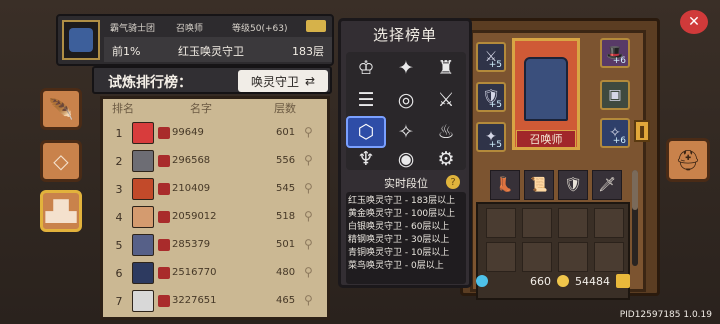 The width and height of the screenshot is (720, 324). Describe the element at coordinates (399, 253) in the screenshot. I see `tier-line: 青铜唤灵守卫 - 10层以上` at that location.